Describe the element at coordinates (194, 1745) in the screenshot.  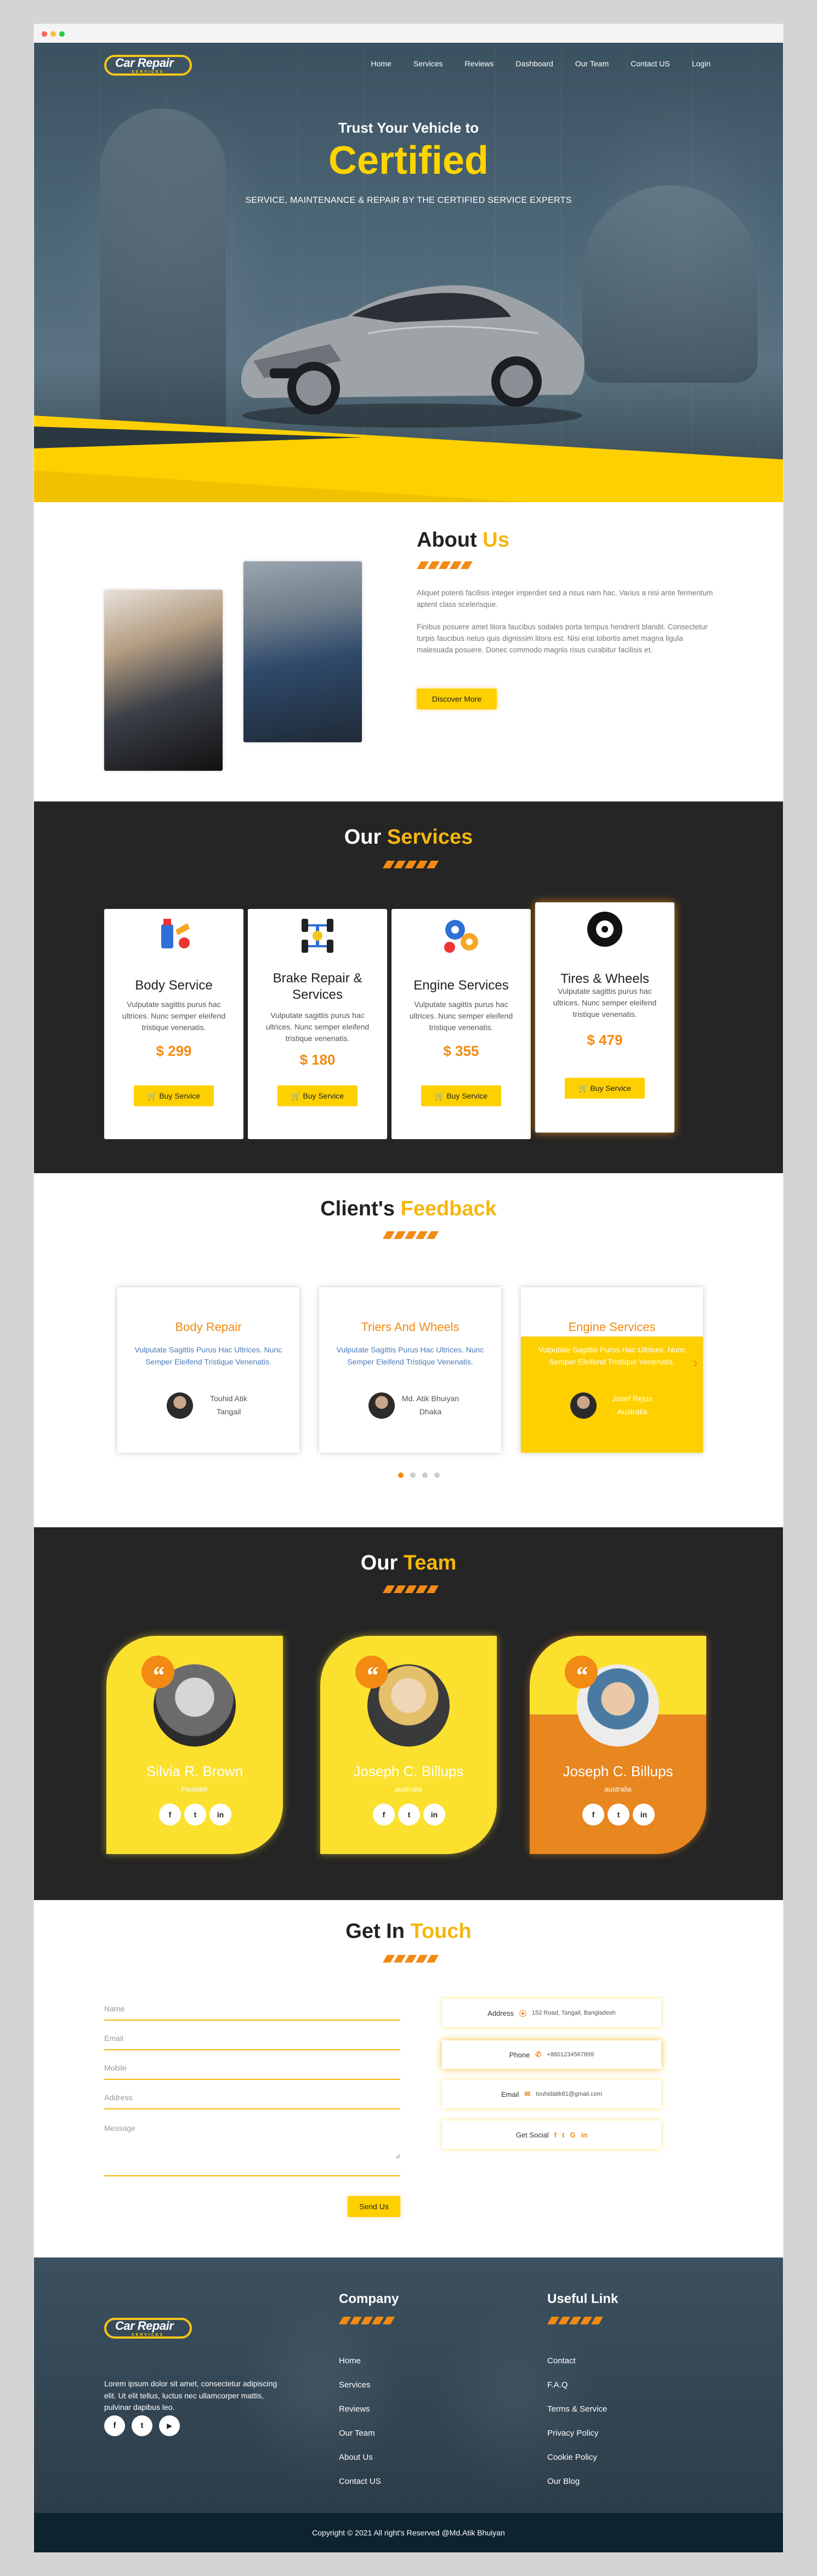
I see `team-member-card: “ Silvia R. Brown Founder f t in` at that location.